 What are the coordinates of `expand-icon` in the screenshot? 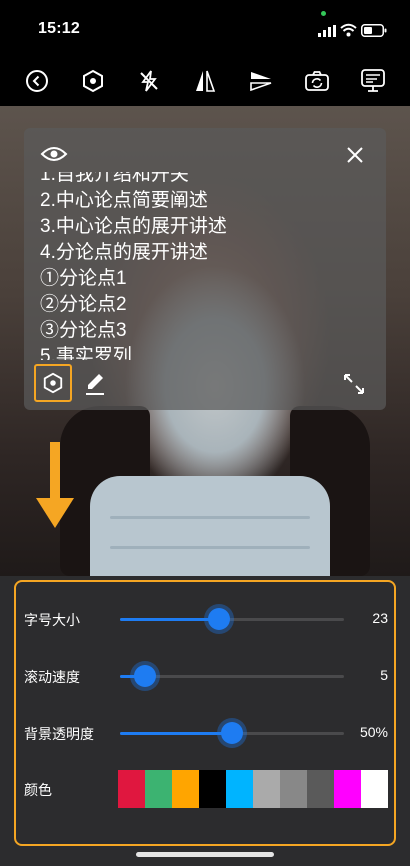 It's located at (354, 384).